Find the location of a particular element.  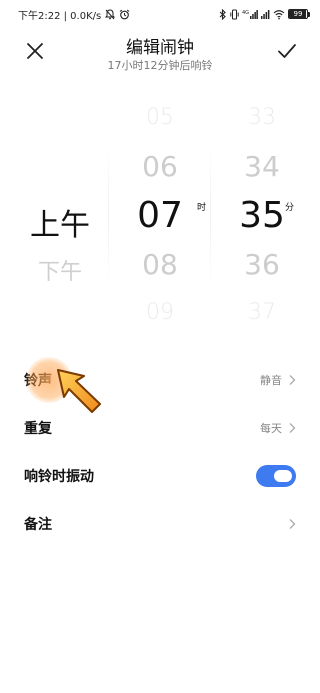

ampm-option: 下午 is located at coordinates (60, 270).